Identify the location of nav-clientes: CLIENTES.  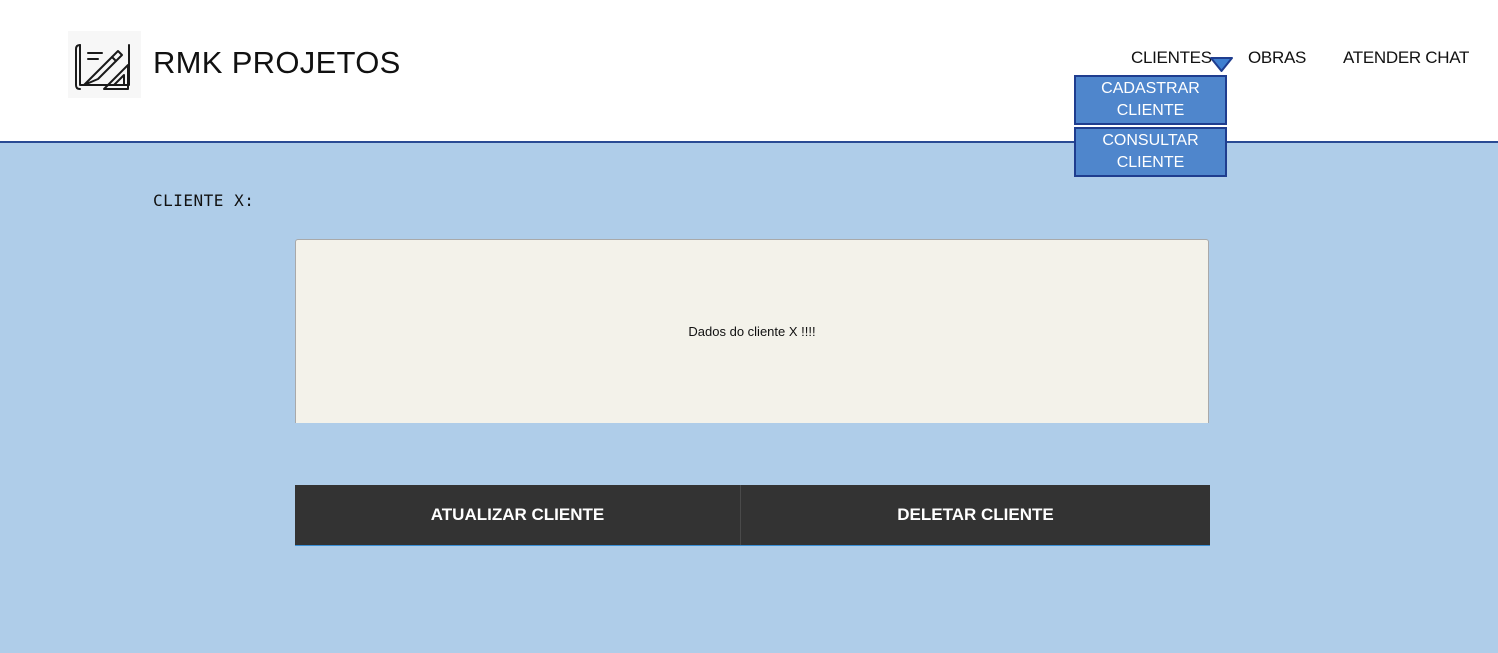
(1171, 58).